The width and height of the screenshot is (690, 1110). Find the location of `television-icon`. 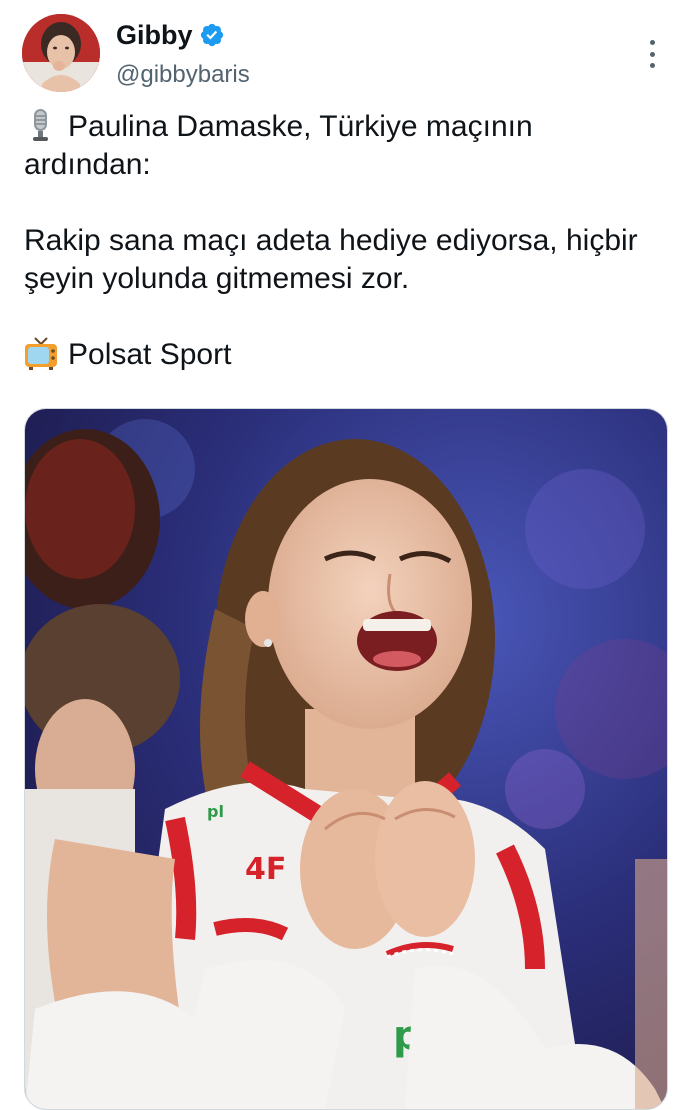

television-icon is located at coordinates (41, 353).